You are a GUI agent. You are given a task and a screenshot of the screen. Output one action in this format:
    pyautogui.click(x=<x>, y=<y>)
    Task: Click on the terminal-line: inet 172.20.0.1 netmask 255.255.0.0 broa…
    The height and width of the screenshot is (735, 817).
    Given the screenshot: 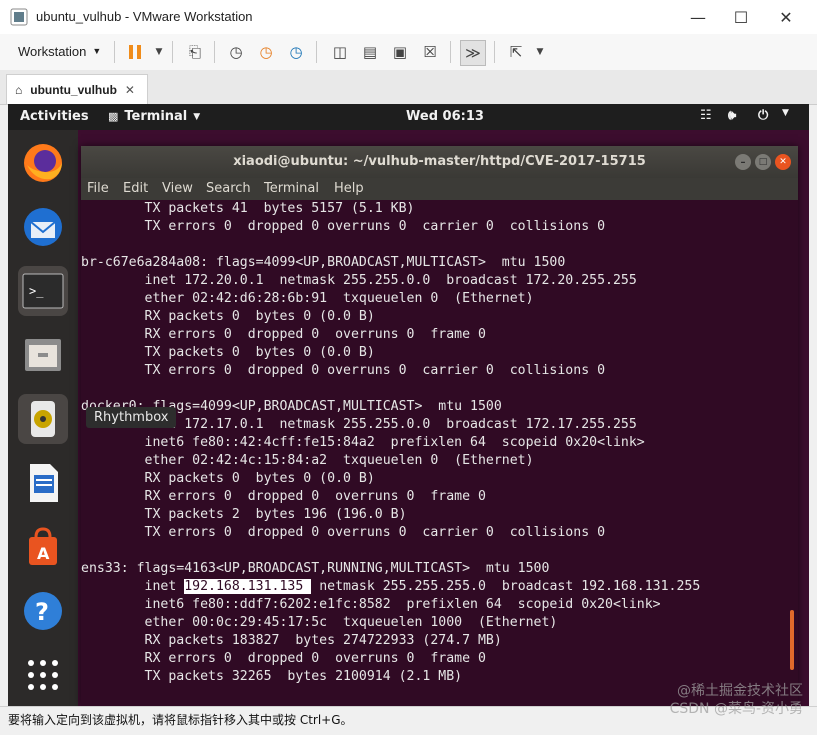 What is the action you would take?
    pyautogui.click(x=390, y=280)
    